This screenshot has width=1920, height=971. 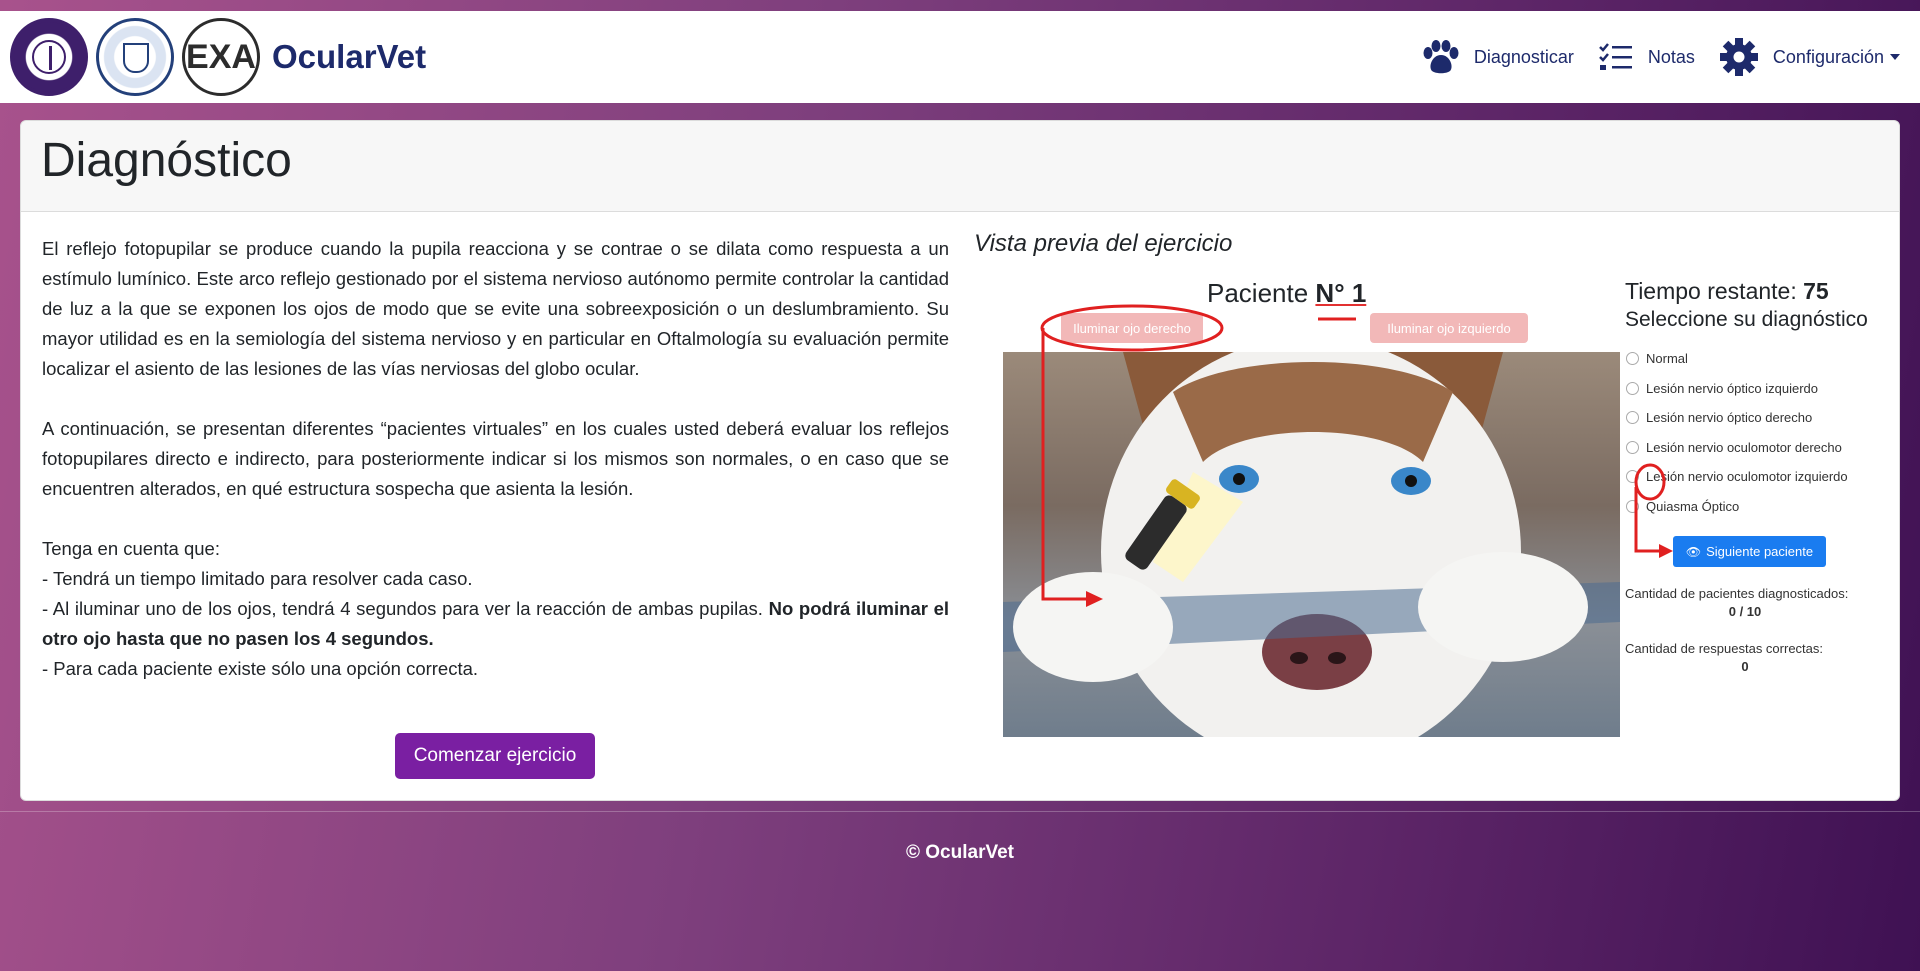 What do you see at coordinates (1745, 611) in the screenshot?
I see `diagnosed-count-value: 0 / 10` at bounding box center [1745, 611].